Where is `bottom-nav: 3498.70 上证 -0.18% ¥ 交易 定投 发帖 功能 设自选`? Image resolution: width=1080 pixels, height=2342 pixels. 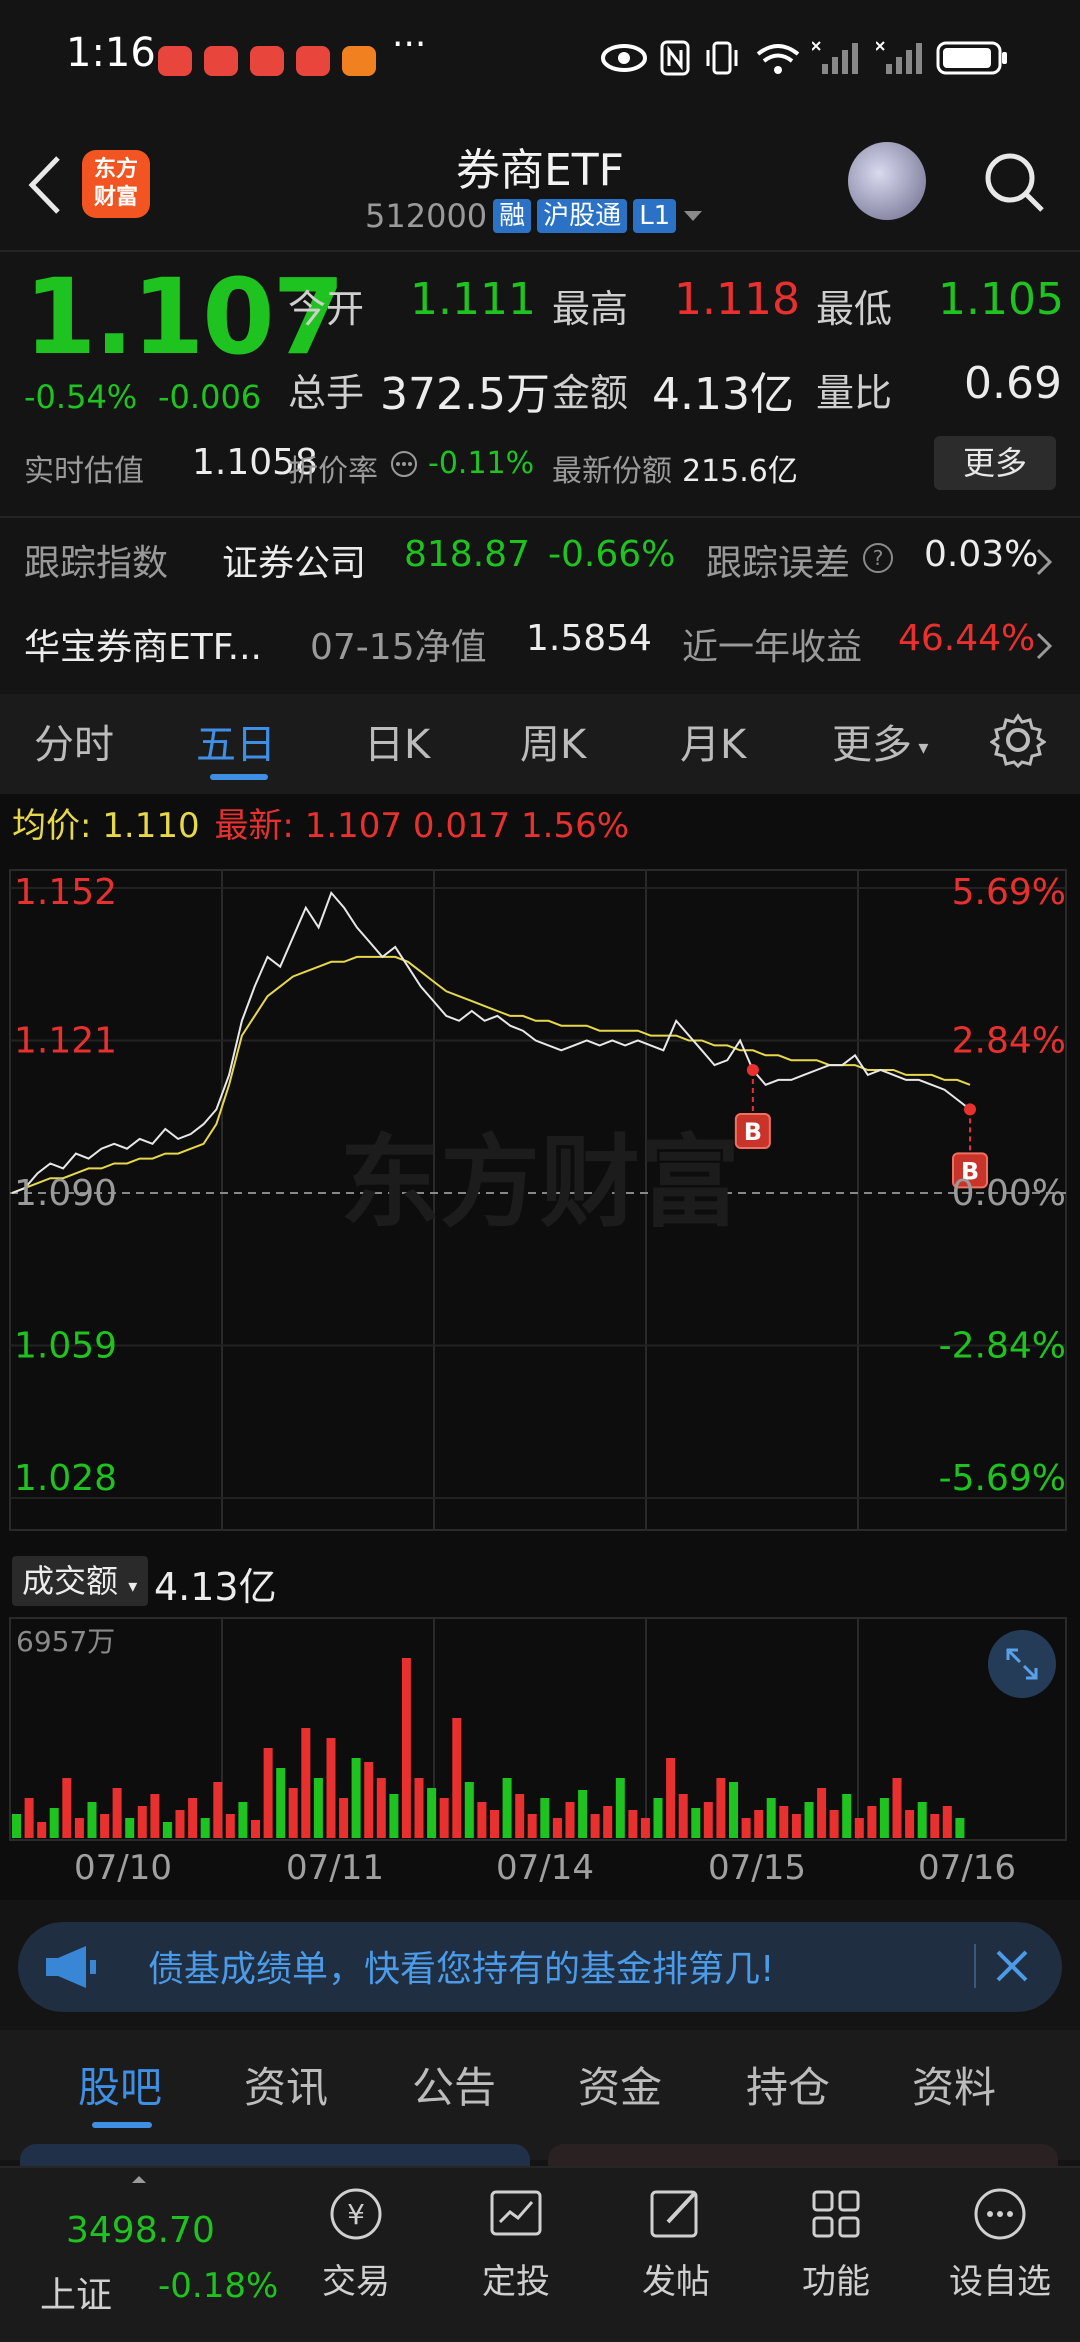 bottom-nav: 3498.70 上证 -0.18% ¥ 交易 定投 发帖 功能 设自选 is located at coordinates (540, 2254).